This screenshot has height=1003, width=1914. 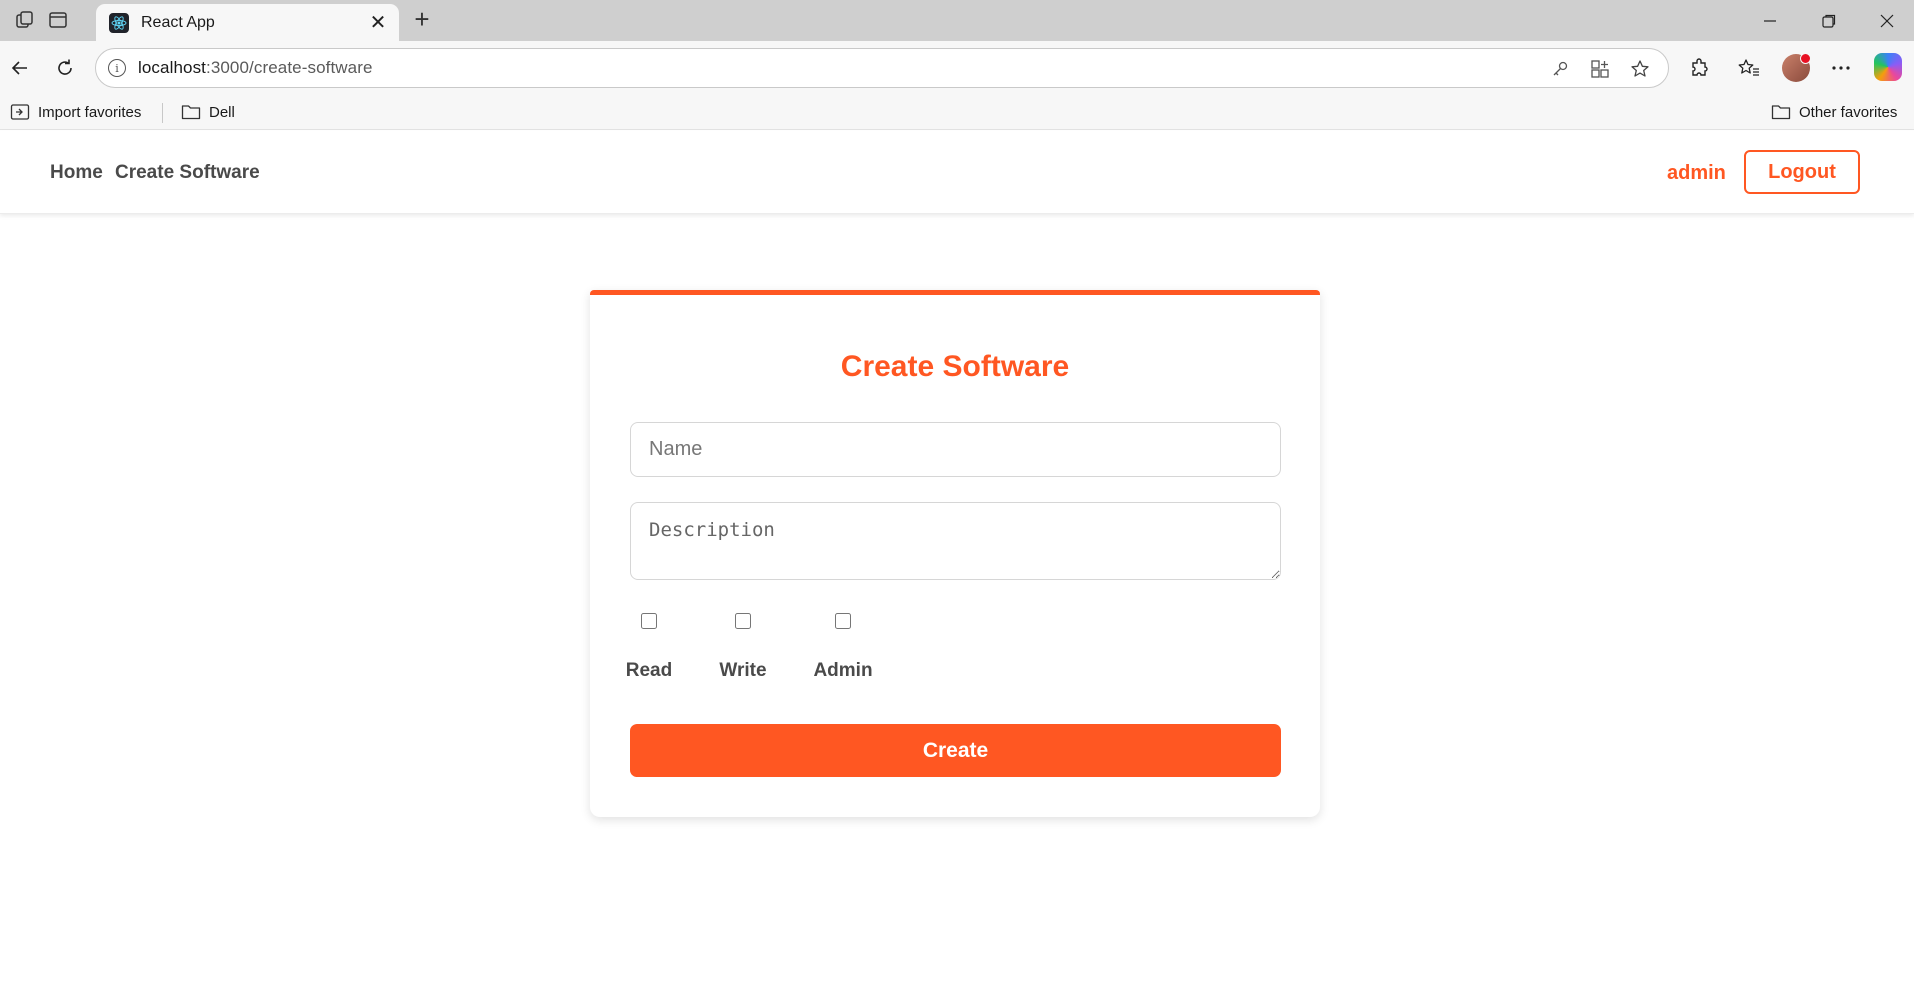 What do you see at coordinates (1699, 68) in the screenshot?
I see `extensions-icon` at bounding box center [1699, 68].